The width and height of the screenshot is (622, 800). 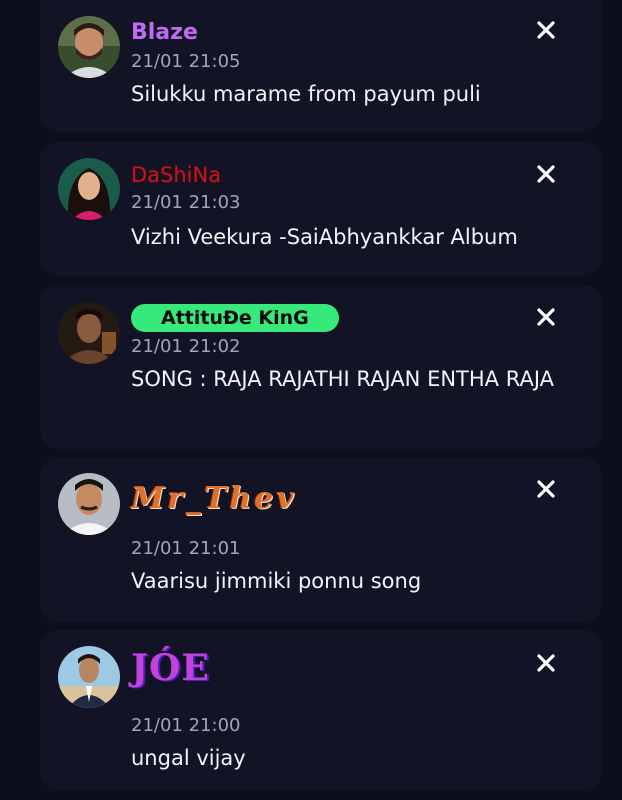 What do you see at coordinates (89, 677) in the screenshot?
I see `avatar-man-suit-icon` at bounding box center [89, 677].